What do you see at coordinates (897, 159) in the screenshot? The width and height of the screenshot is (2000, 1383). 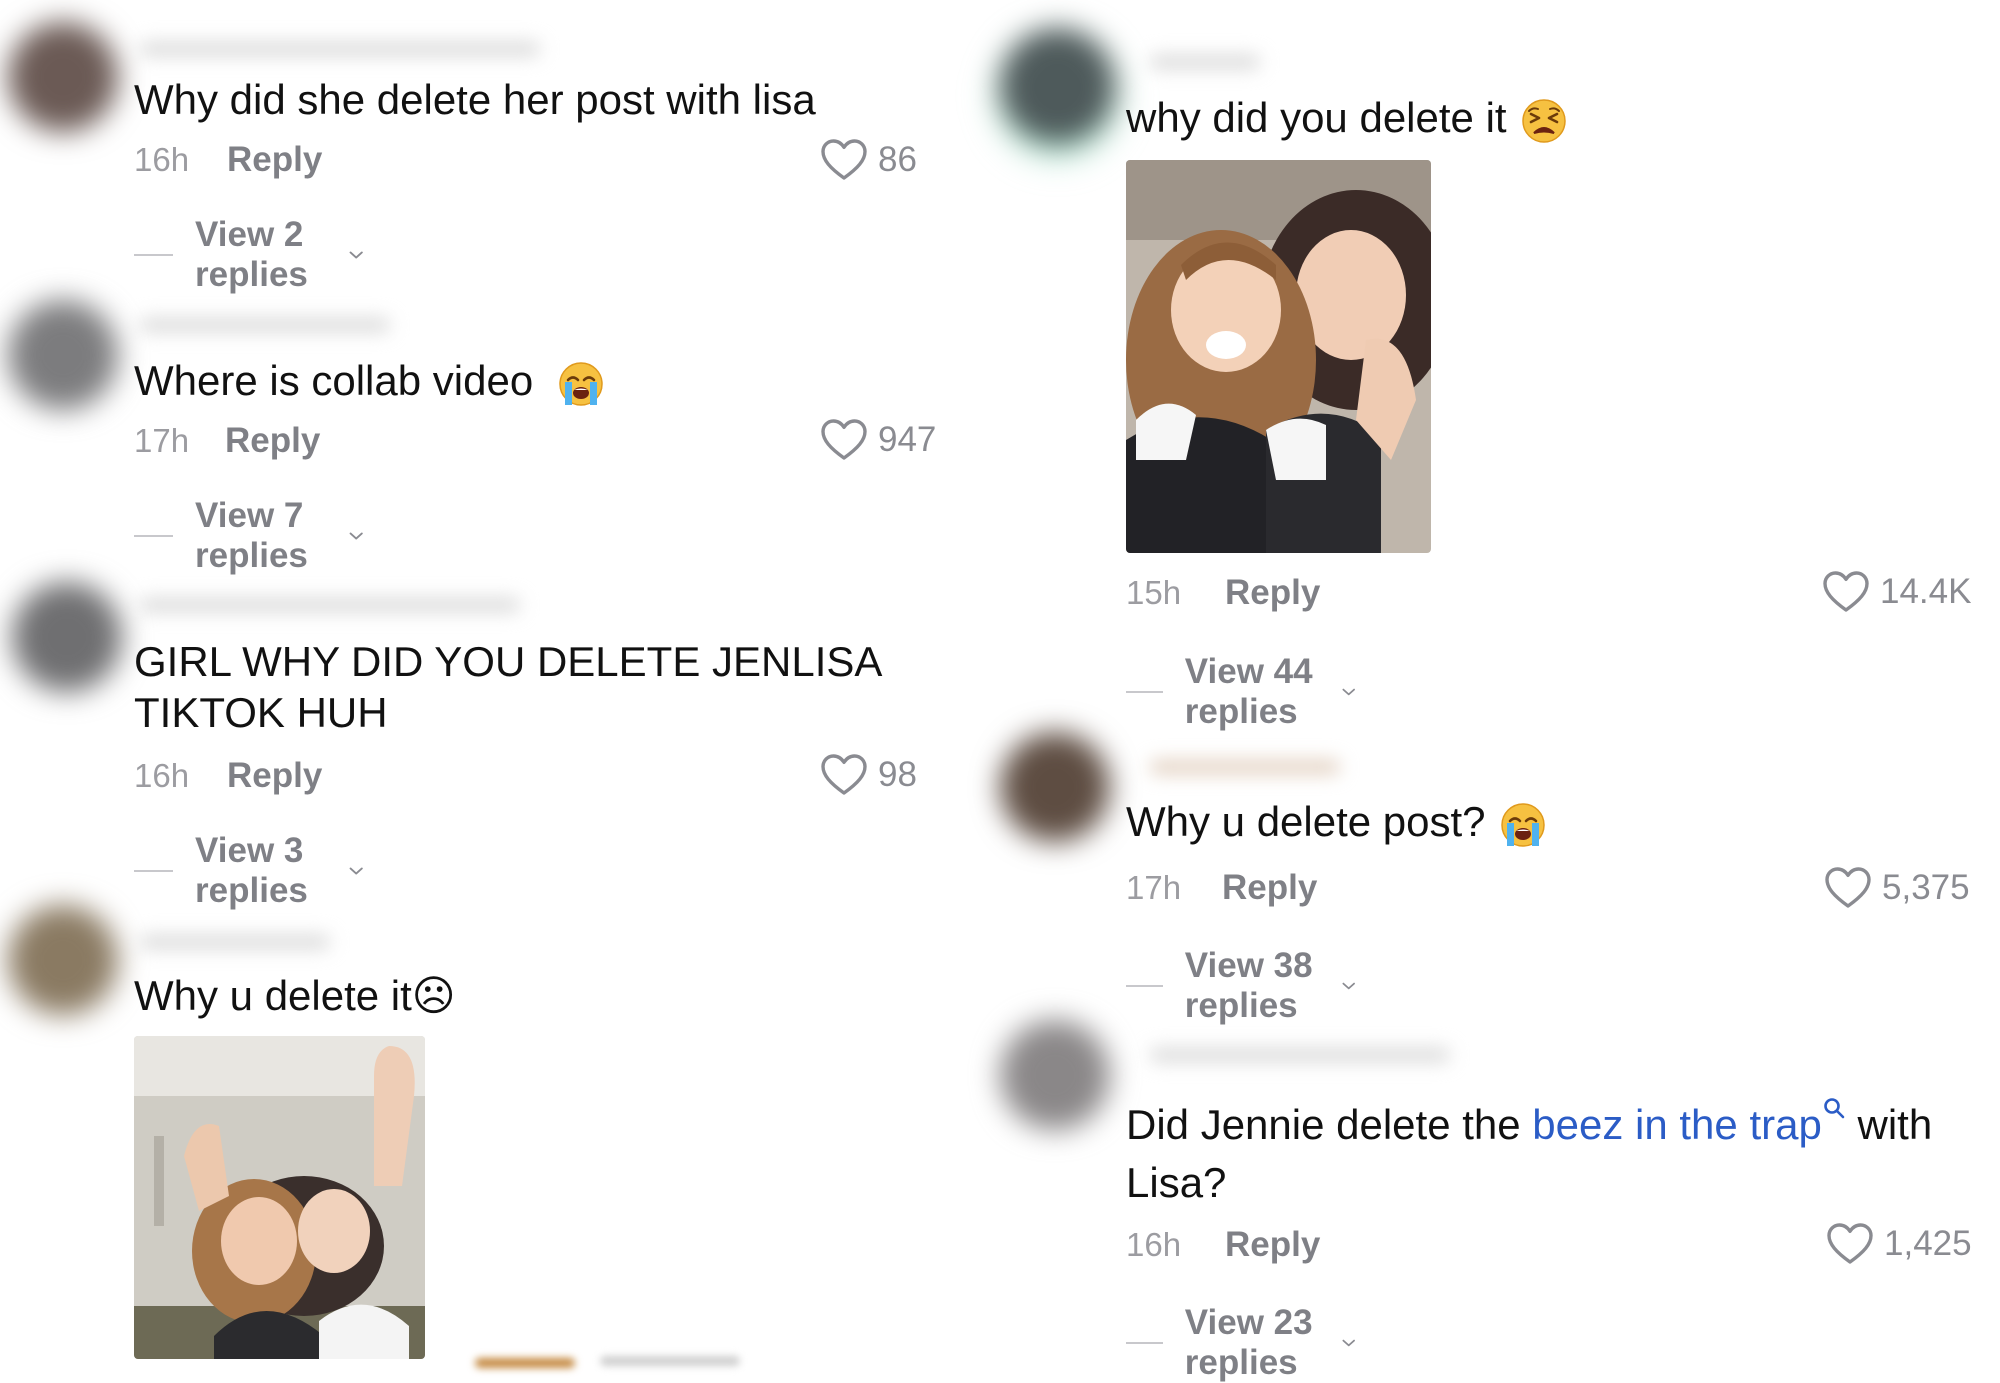 I see `like-count: 86` at bounding box center [897, 159].